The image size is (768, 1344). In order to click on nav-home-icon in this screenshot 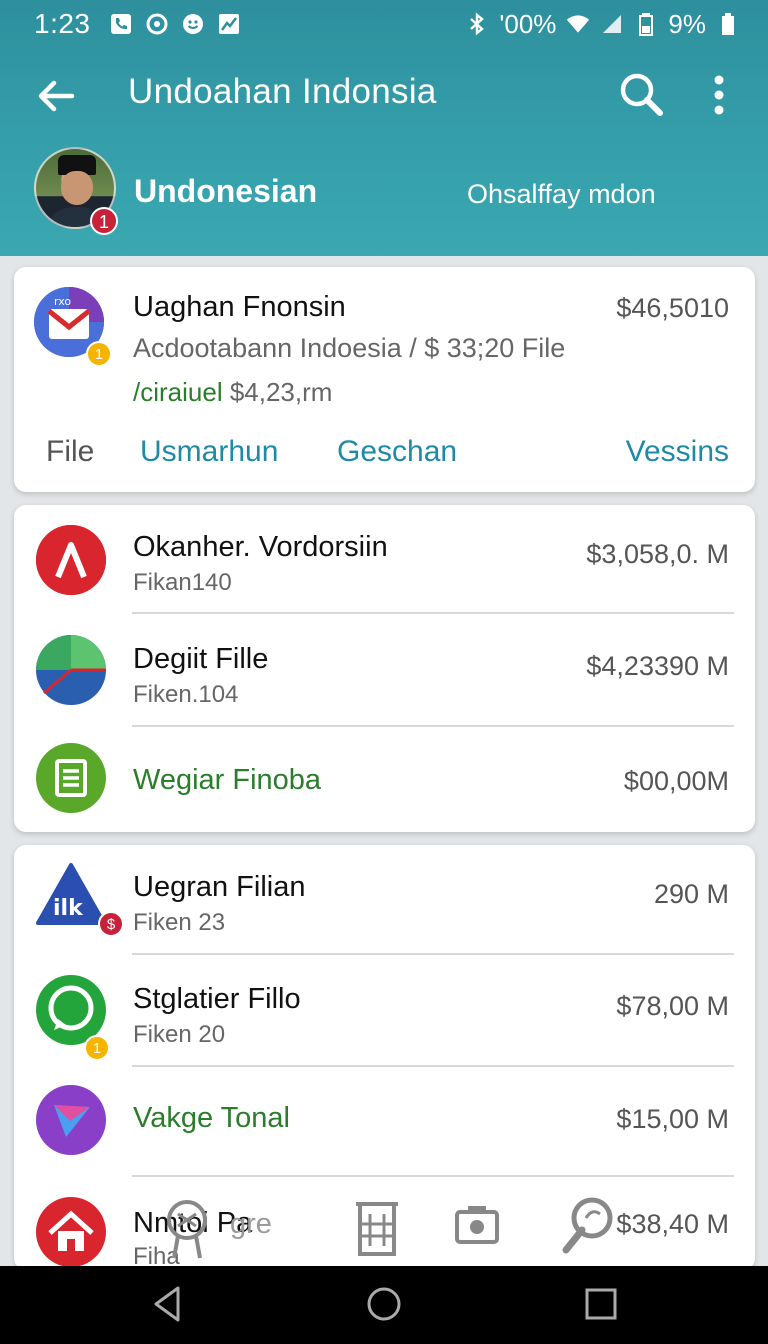, I will do `click(384, 1304)`.